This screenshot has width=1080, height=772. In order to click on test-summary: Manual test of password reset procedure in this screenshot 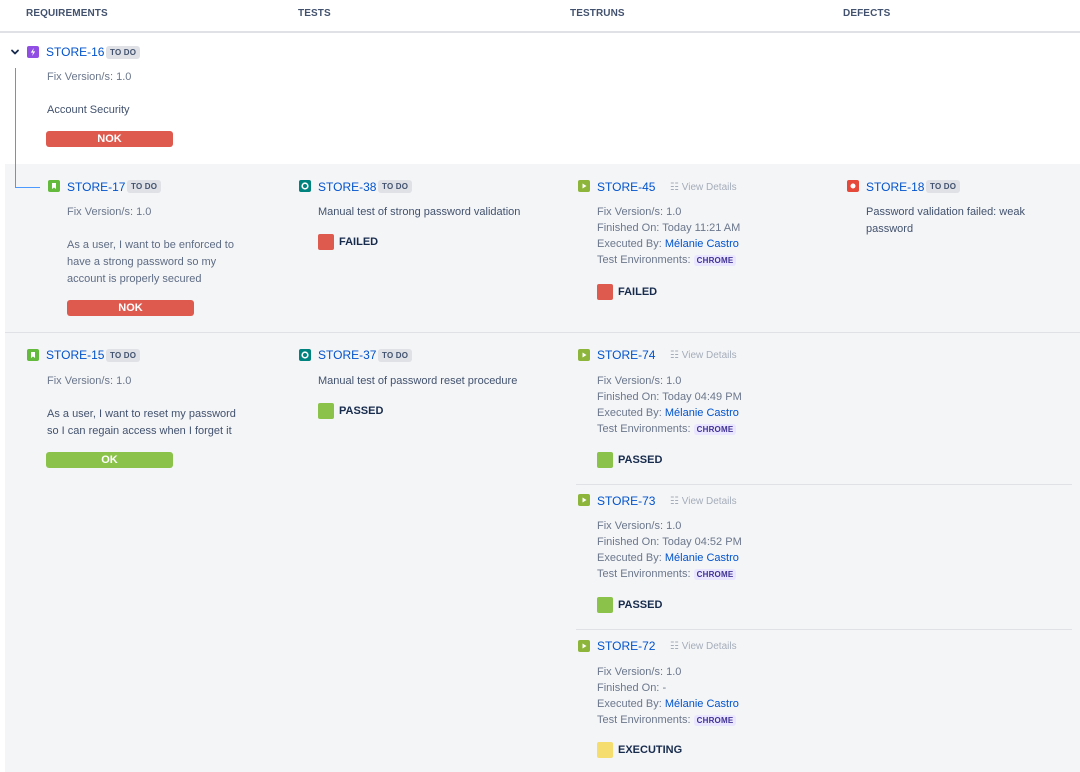, I will do `click(418, 381)`.